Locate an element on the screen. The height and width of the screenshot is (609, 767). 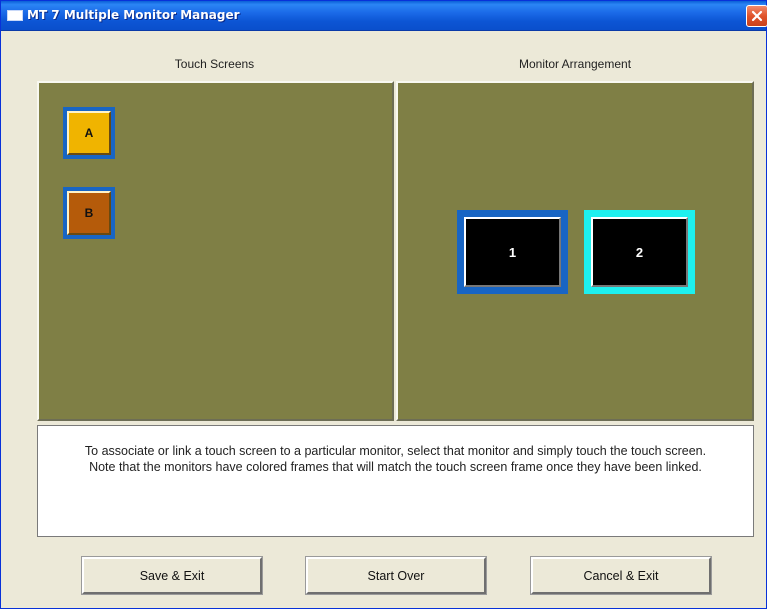
touch-screen-a-label: A is located at coordinates (89, 133).